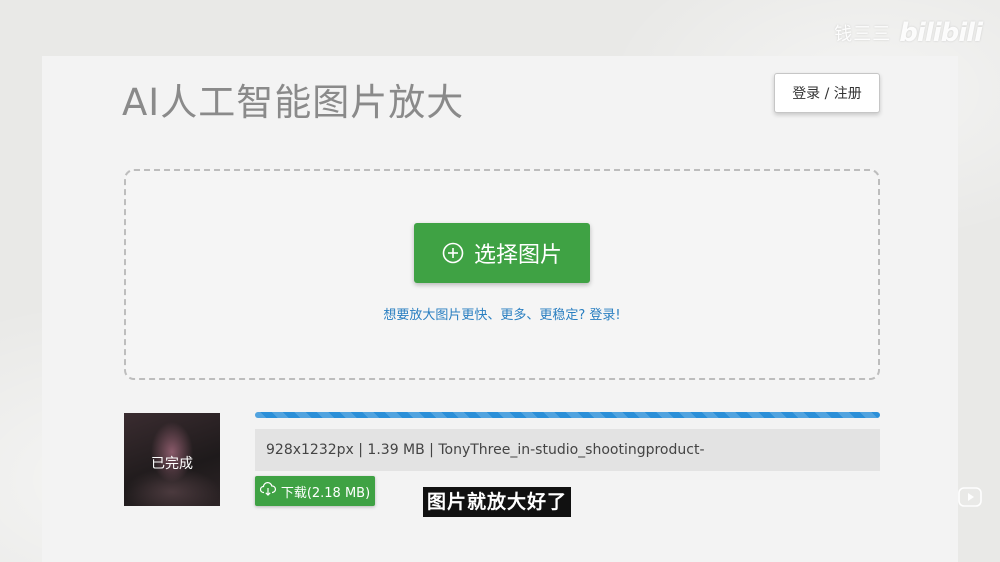 Image resolution: width=1000 pixels, height=562 pixels. What do you see at coordinates (325, 493) in the screenshot?
I see `download-label: 下载(2.18 MB)` at bounding box center [325, 493].